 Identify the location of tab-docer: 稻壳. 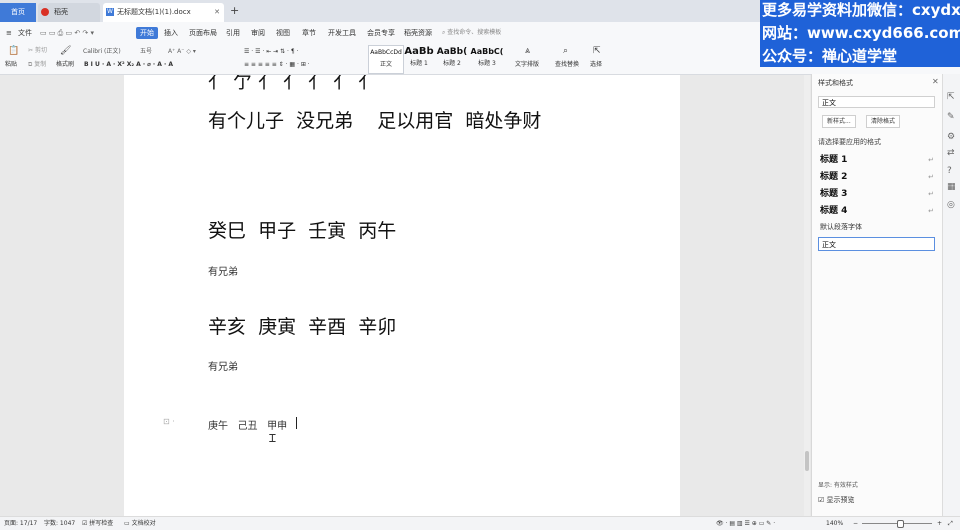
(69, 12).